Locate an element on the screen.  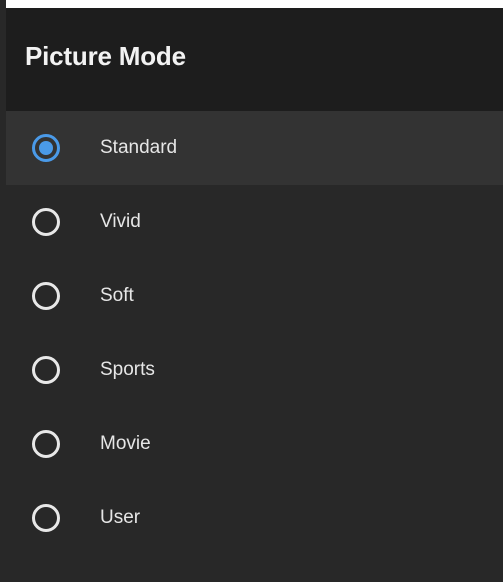
option-vivid: Vivid is located at coordinates (254, 222).